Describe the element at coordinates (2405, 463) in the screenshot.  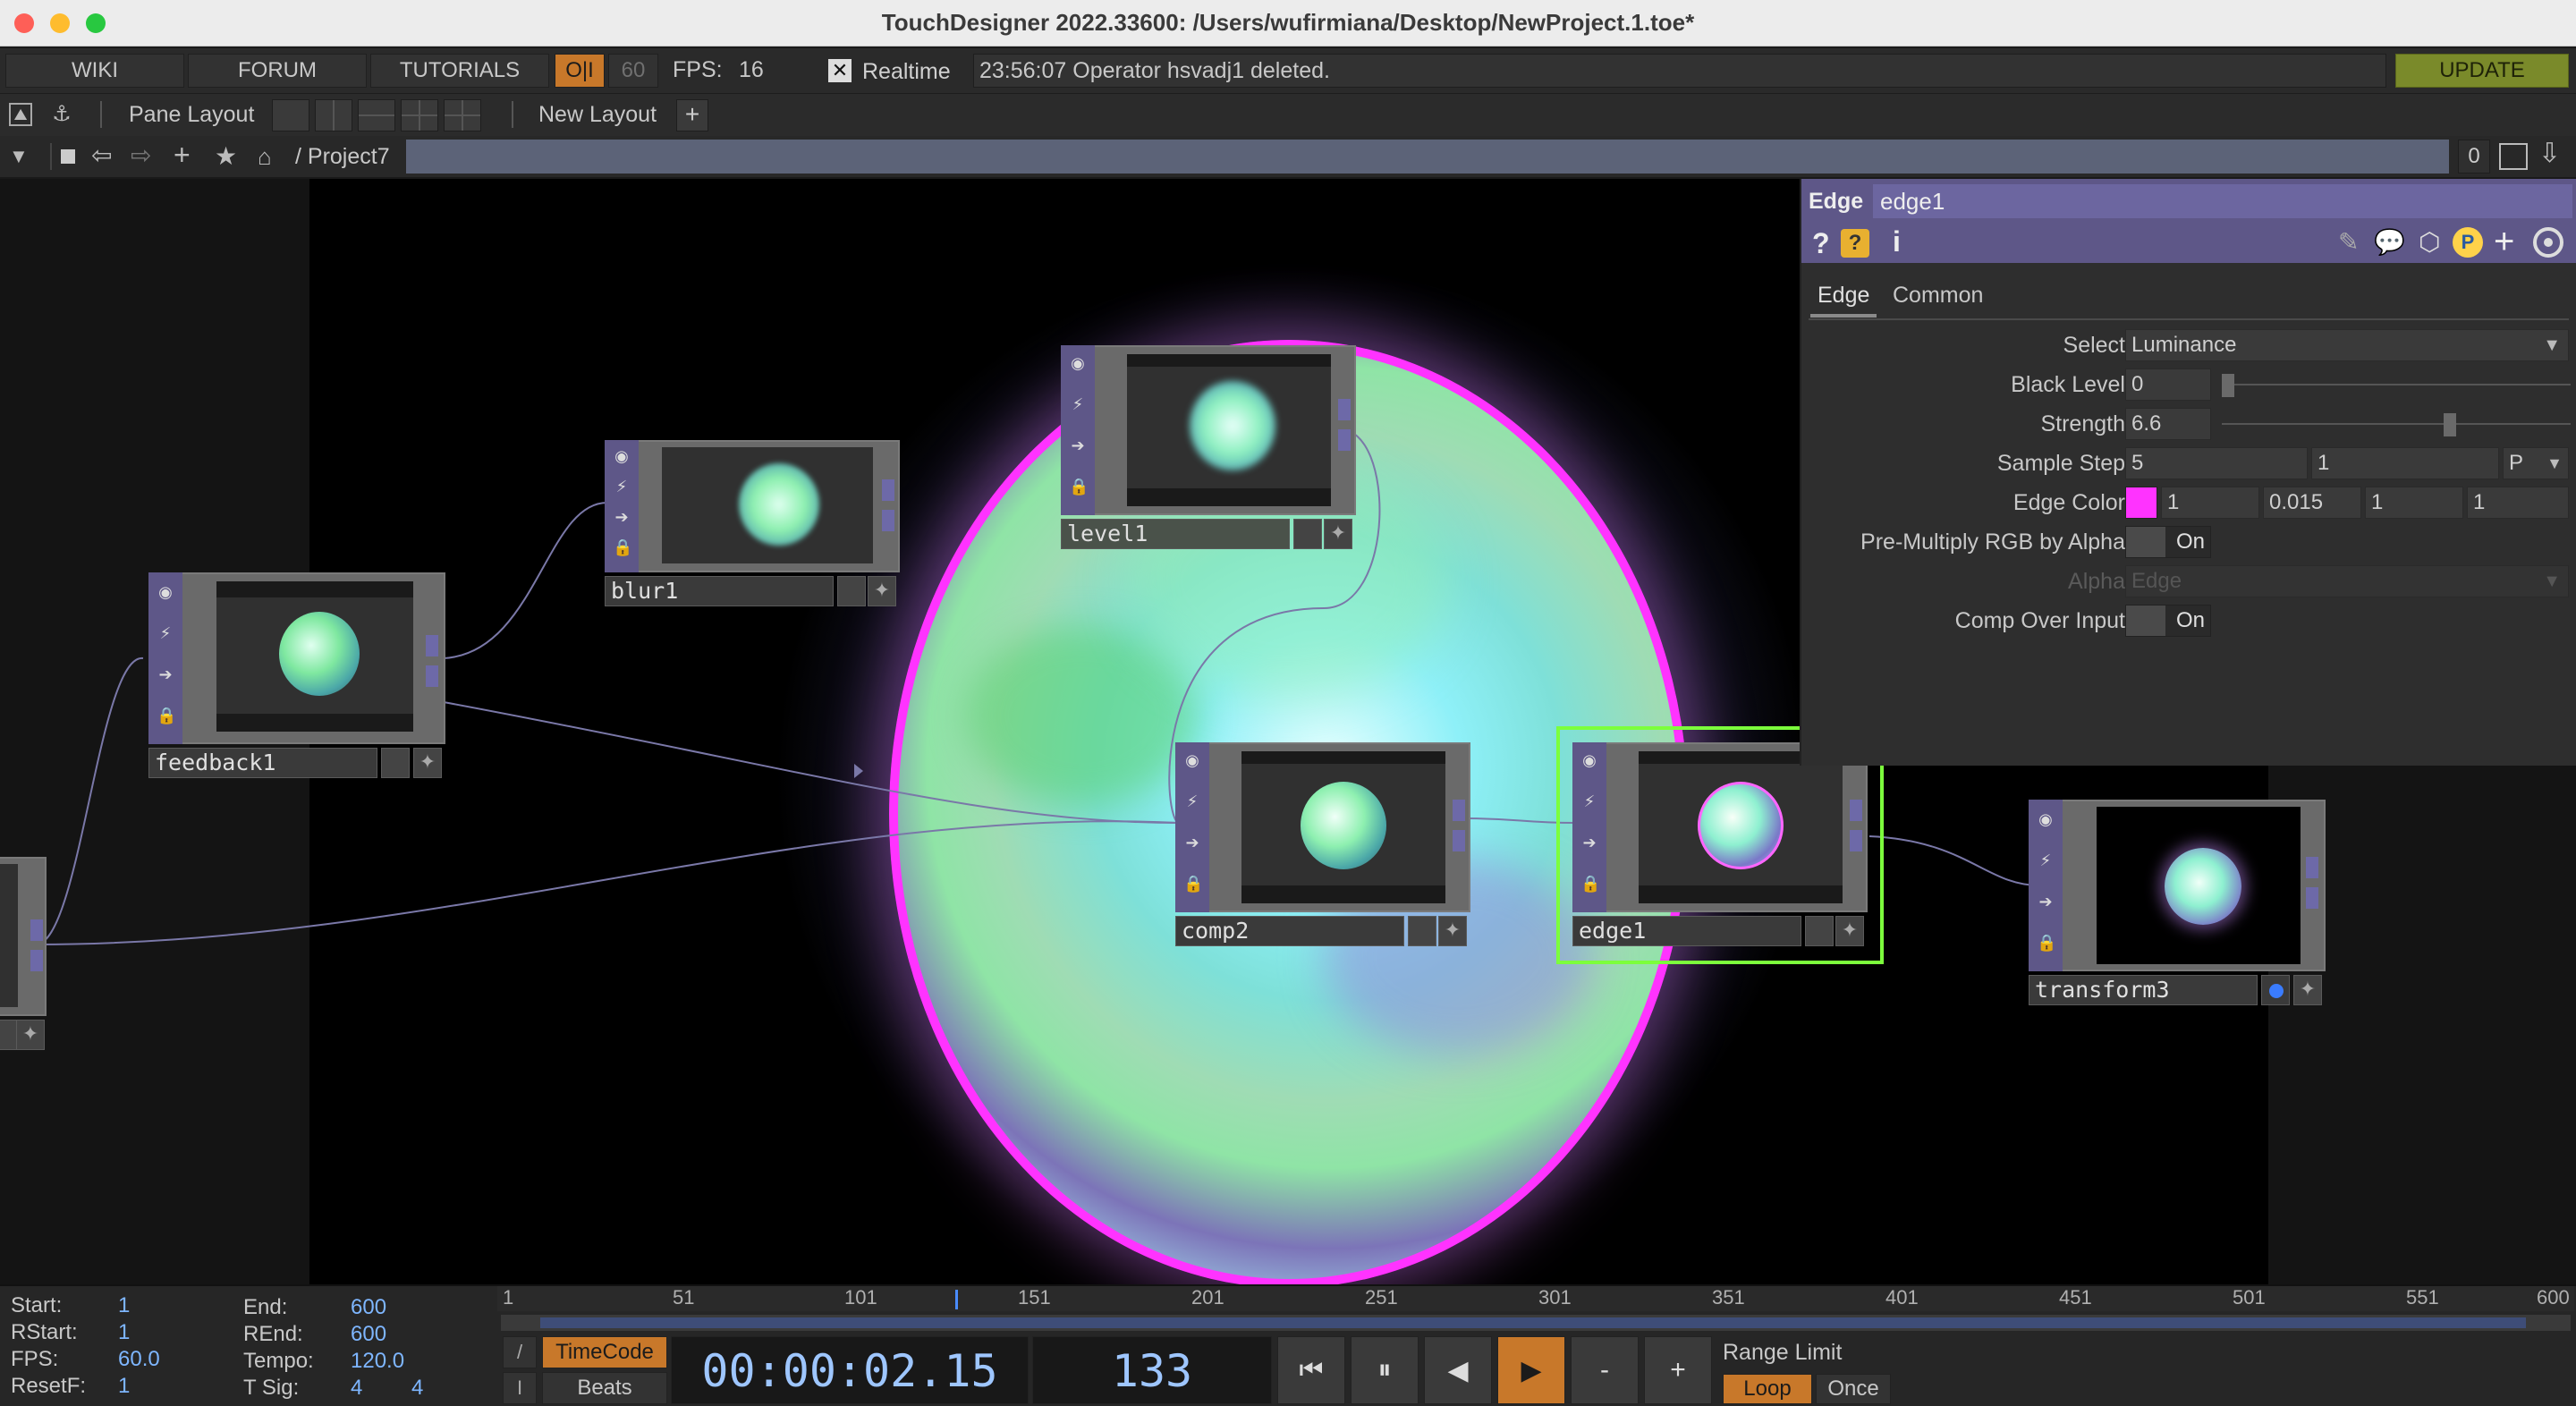
I see `sample-step-y-field: 1` at that location.